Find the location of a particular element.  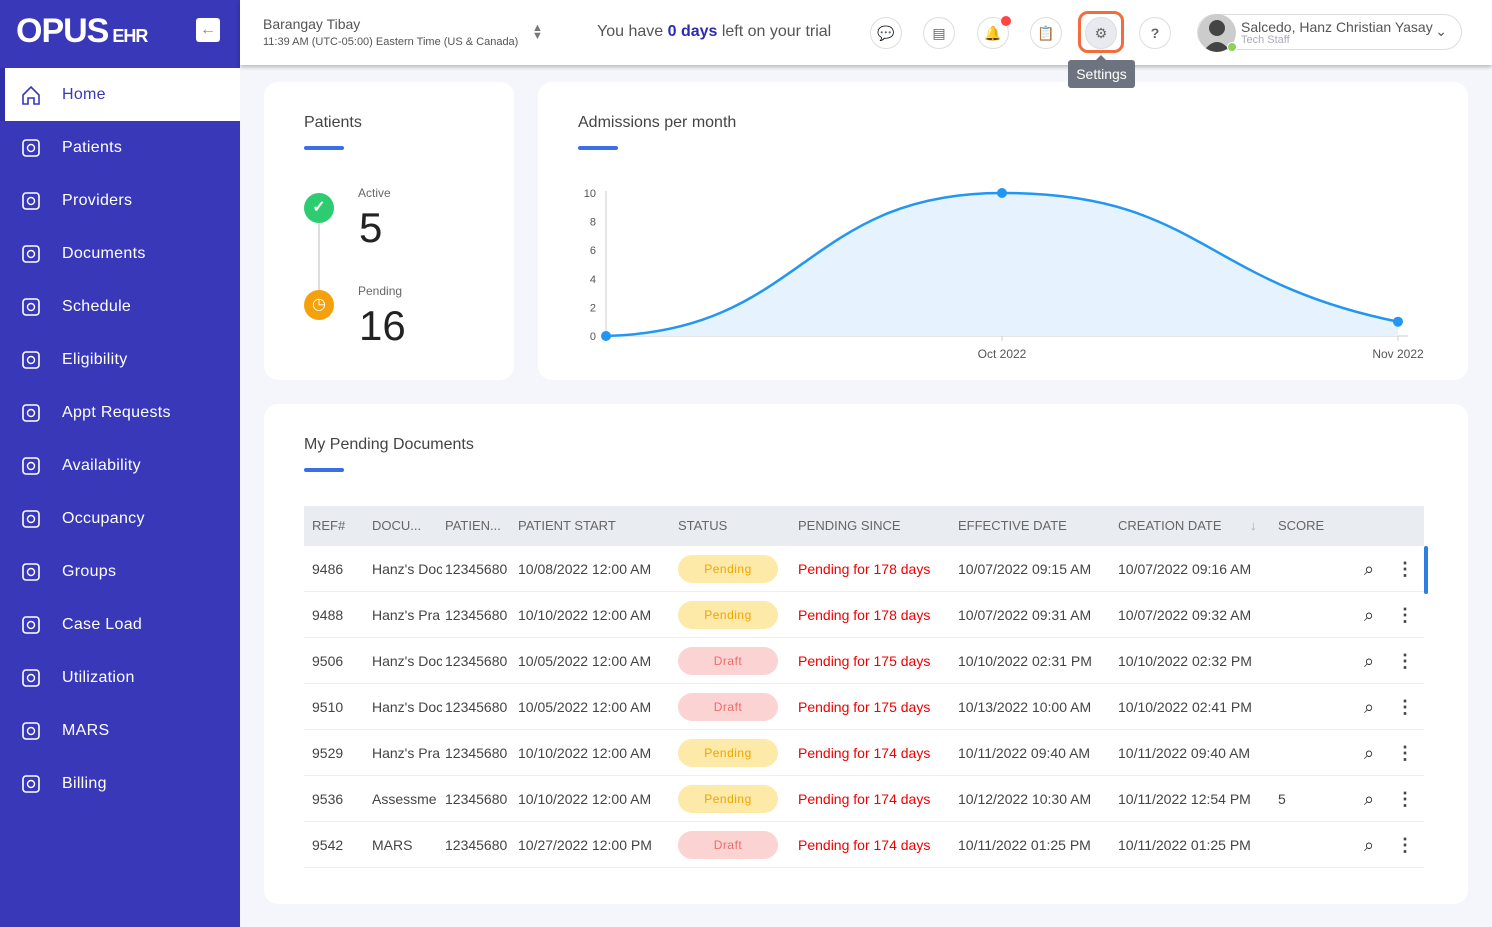

bell-icon: 🔔 is located at coordinates (994, 32).